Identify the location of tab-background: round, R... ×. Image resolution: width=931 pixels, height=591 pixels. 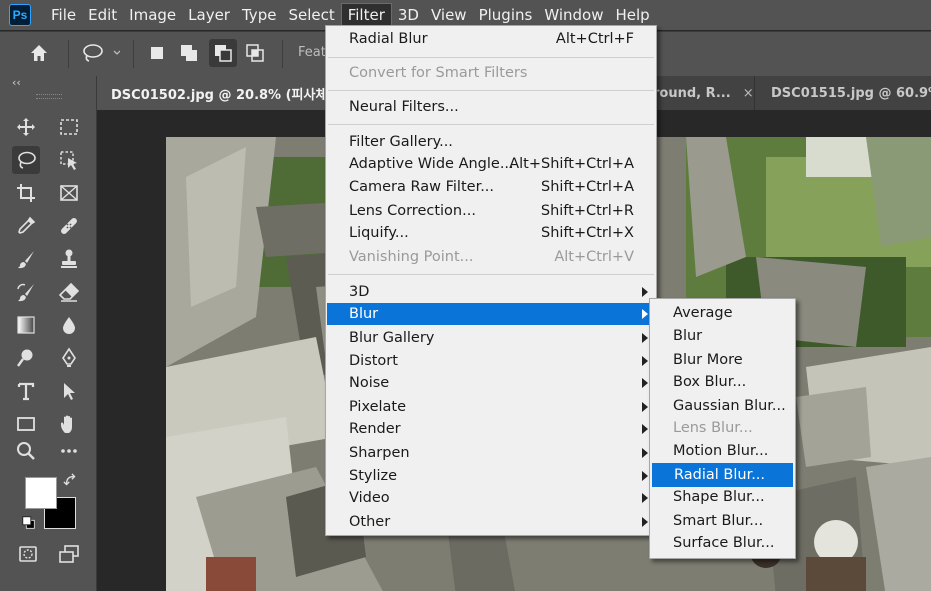
(703, 93).